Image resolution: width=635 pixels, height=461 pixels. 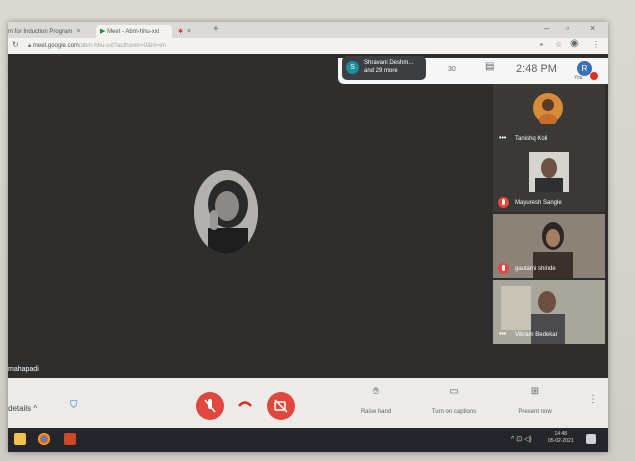 I want to click on person-portrait-icon, so click(x=226, y=212).